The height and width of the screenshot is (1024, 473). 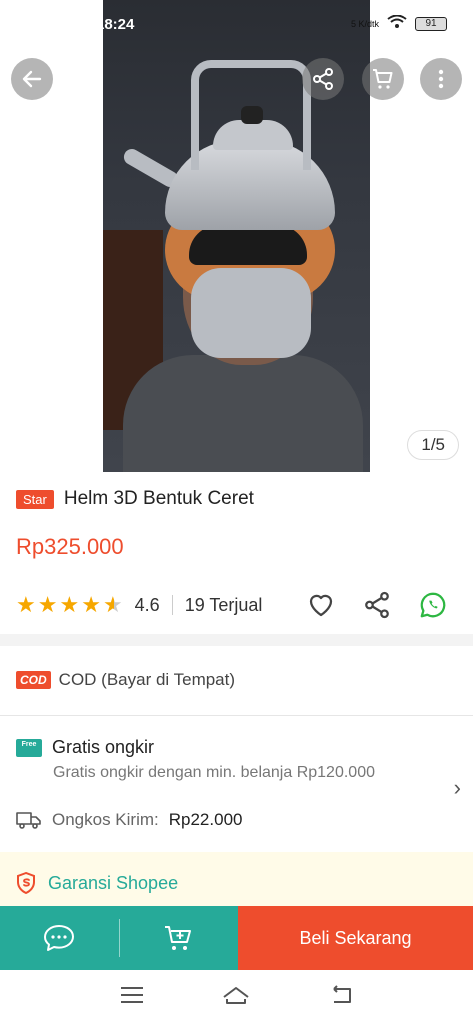 I want to click on share-product-button, so click(x=377, y=607).